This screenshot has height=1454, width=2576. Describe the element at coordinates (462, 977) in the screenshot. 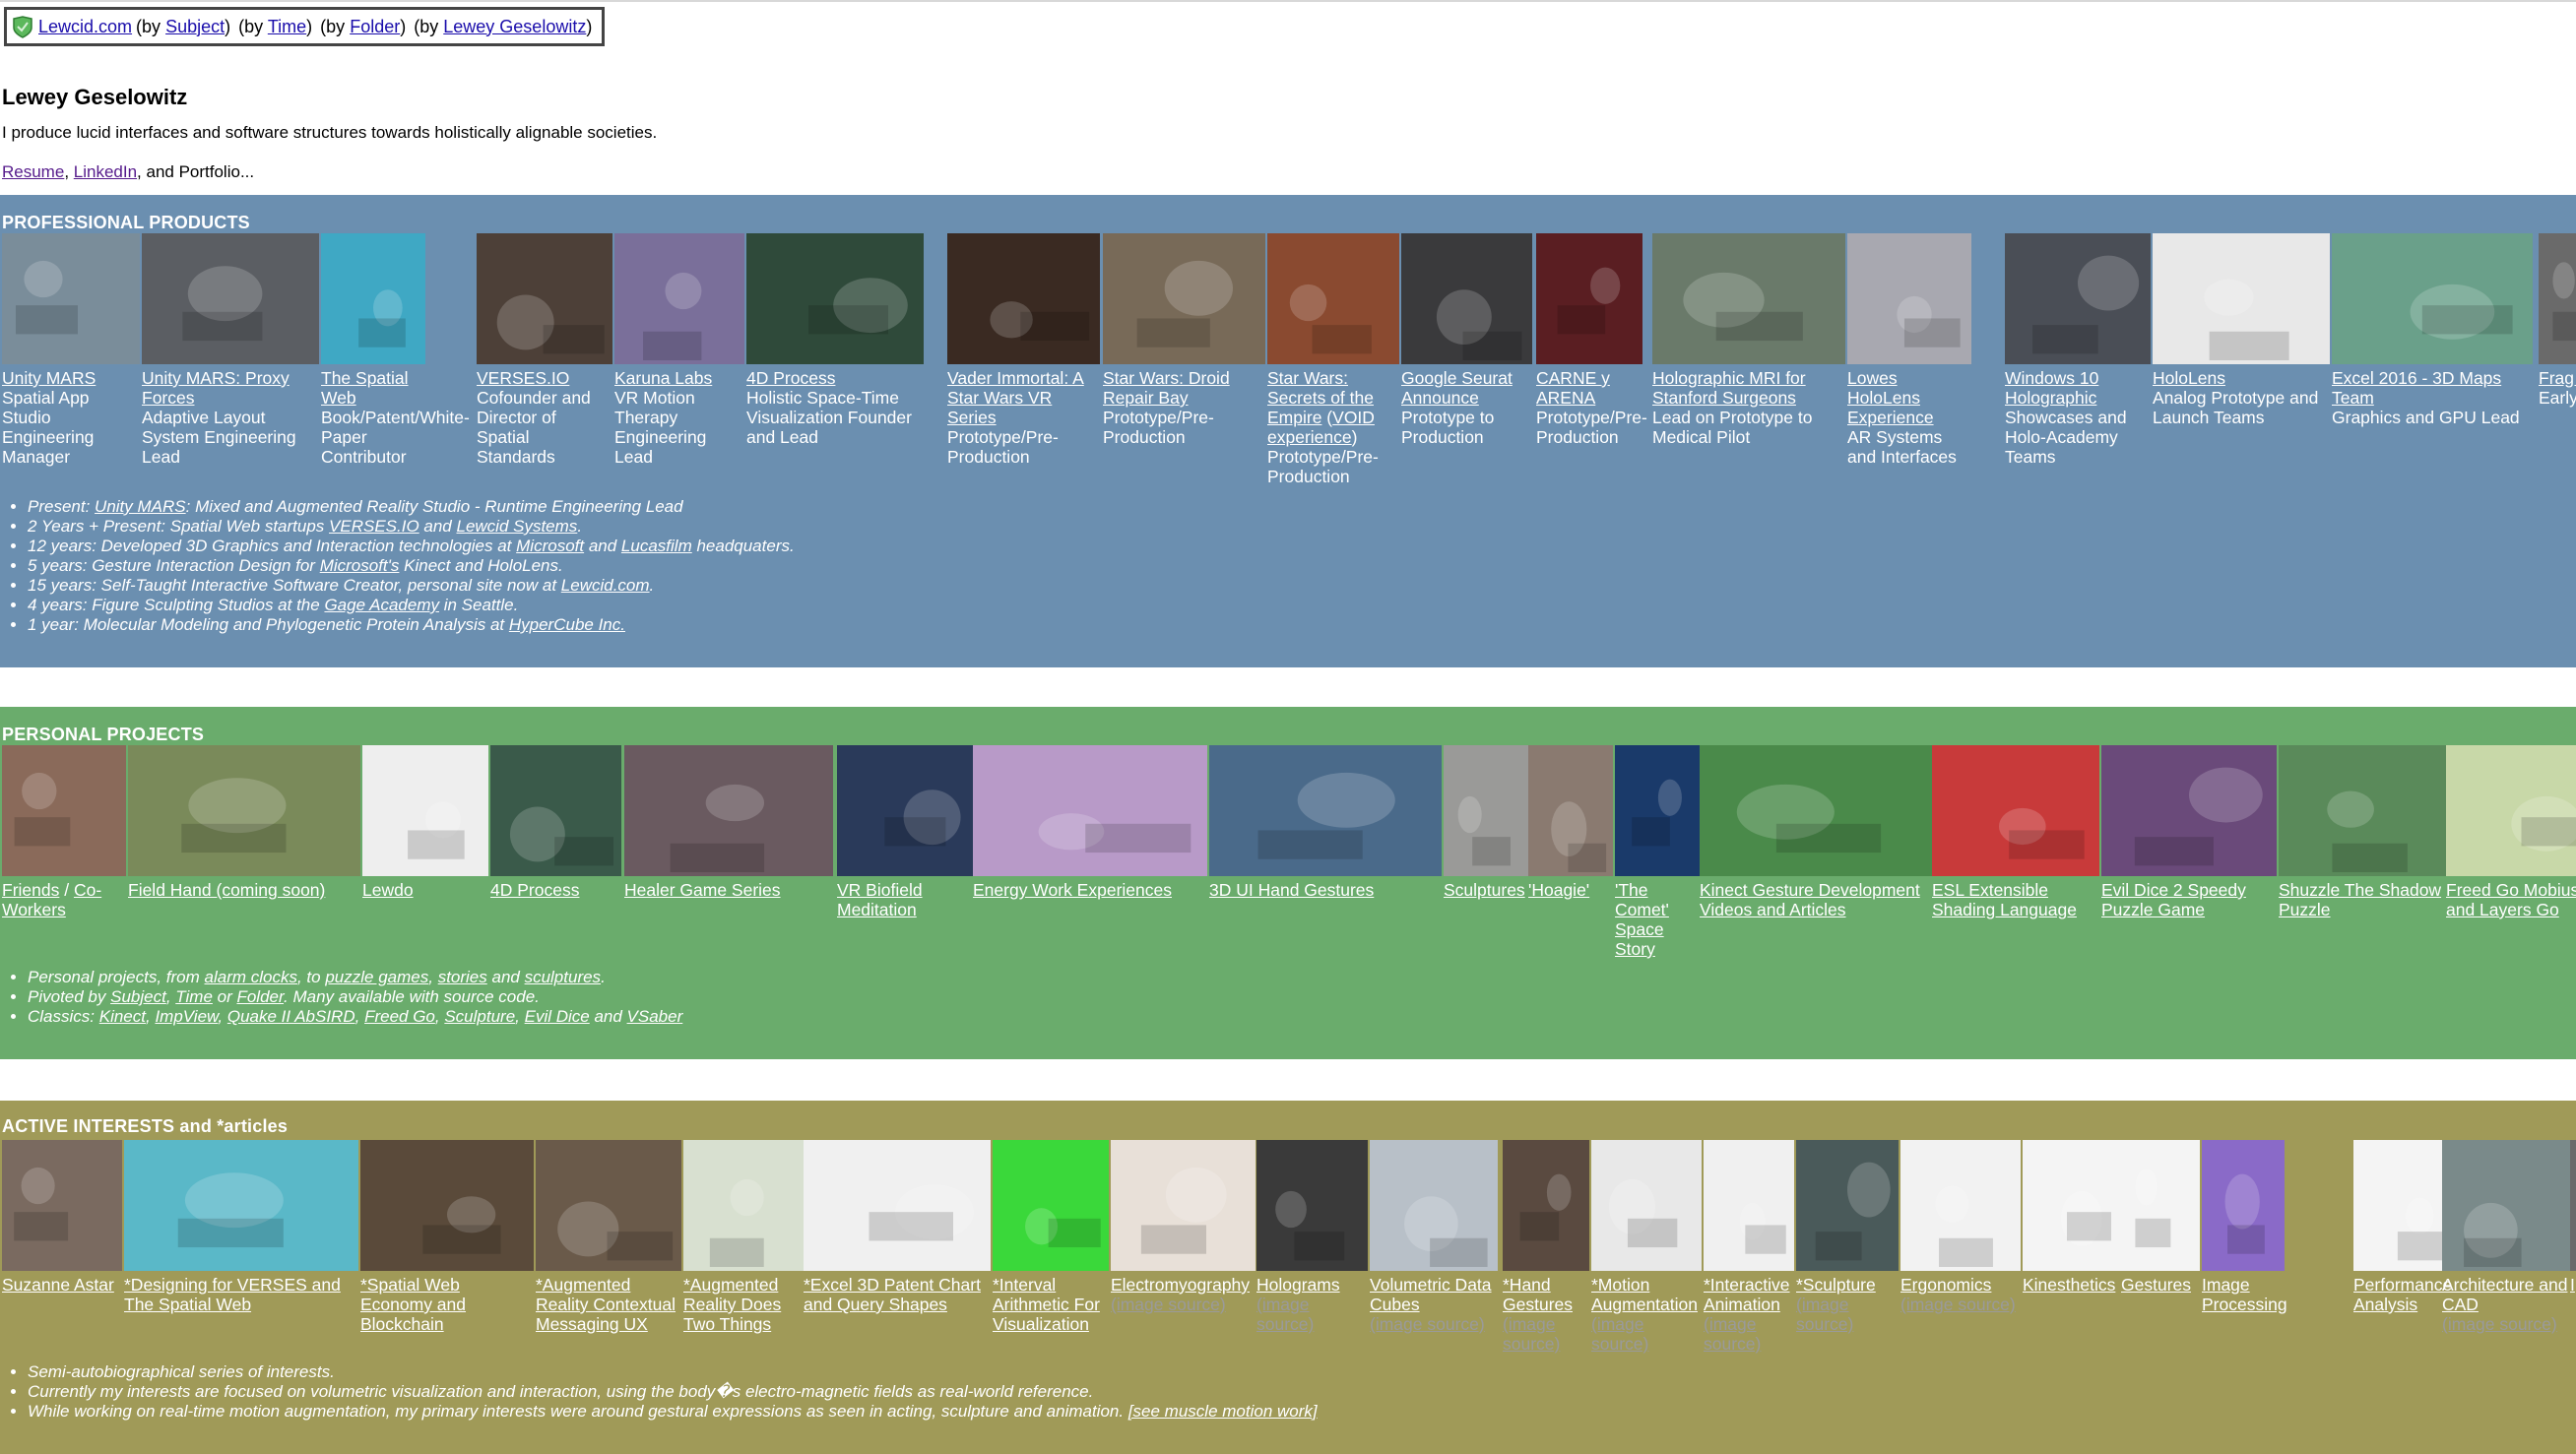

I see `bullet-link: stories` at that location.